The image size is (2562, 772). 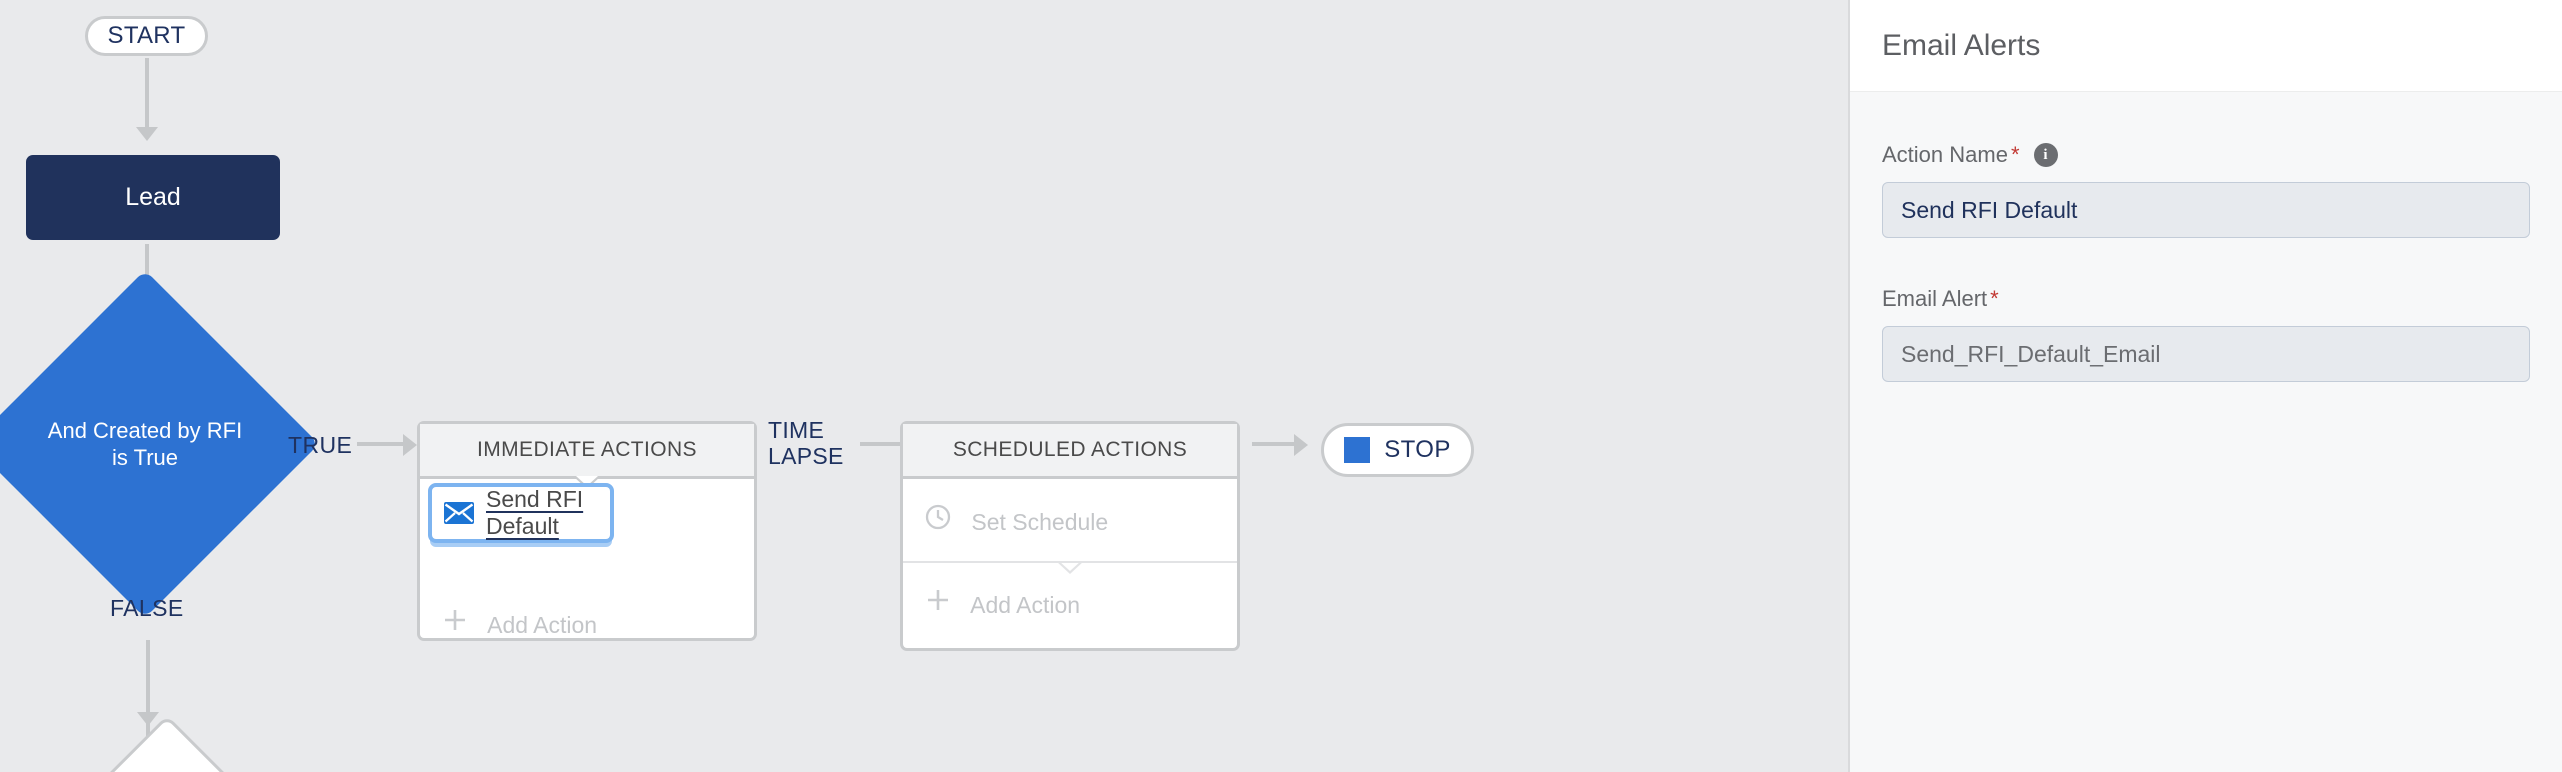 What do you see at coordinates (2206, 210) in the screenshot?
I see `action-name-input` at bounding box center [2206, 210].